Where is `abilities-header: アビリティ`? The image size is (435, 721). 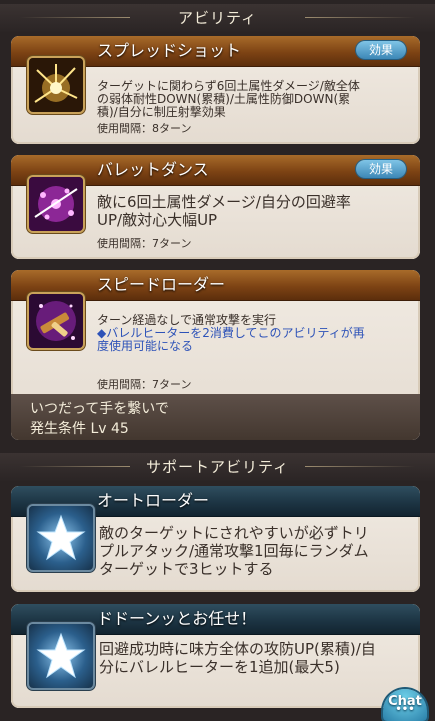 abilities-header: アビリティ is located at coordinates (217, 18).